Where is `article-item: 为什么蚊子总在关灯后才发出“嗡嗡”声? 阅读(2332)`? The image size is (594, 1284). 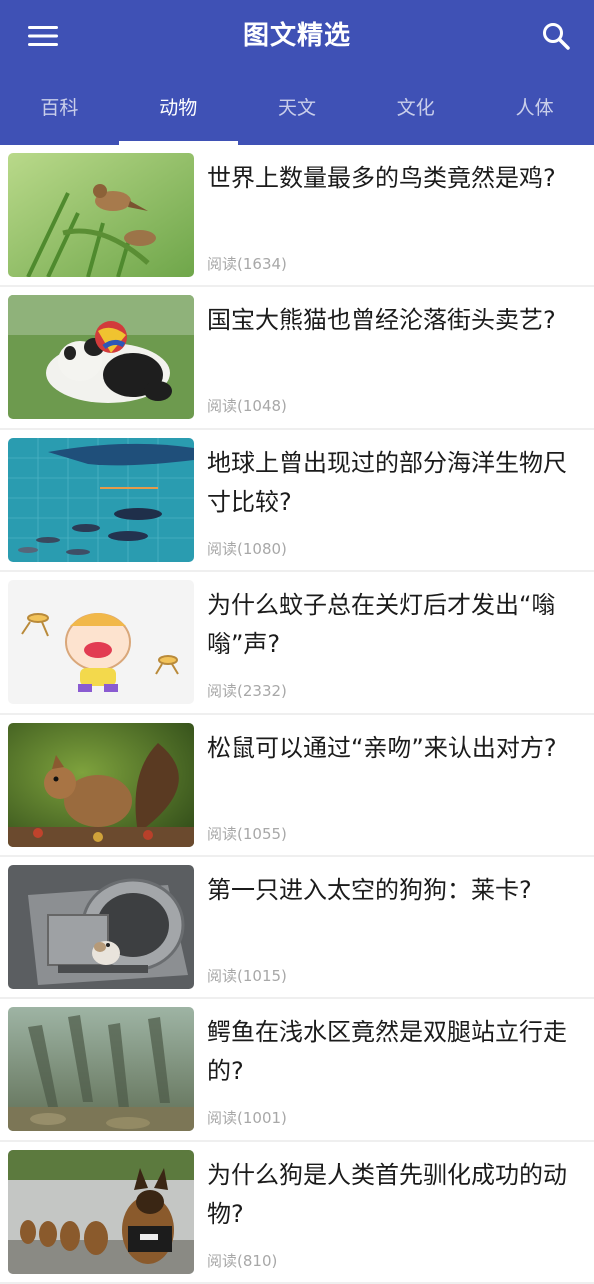
article-item: 为什么蚊子总在关灯后才发出“嗡嗡”声? 阅读(2332) is located at coordinates (297, 643).